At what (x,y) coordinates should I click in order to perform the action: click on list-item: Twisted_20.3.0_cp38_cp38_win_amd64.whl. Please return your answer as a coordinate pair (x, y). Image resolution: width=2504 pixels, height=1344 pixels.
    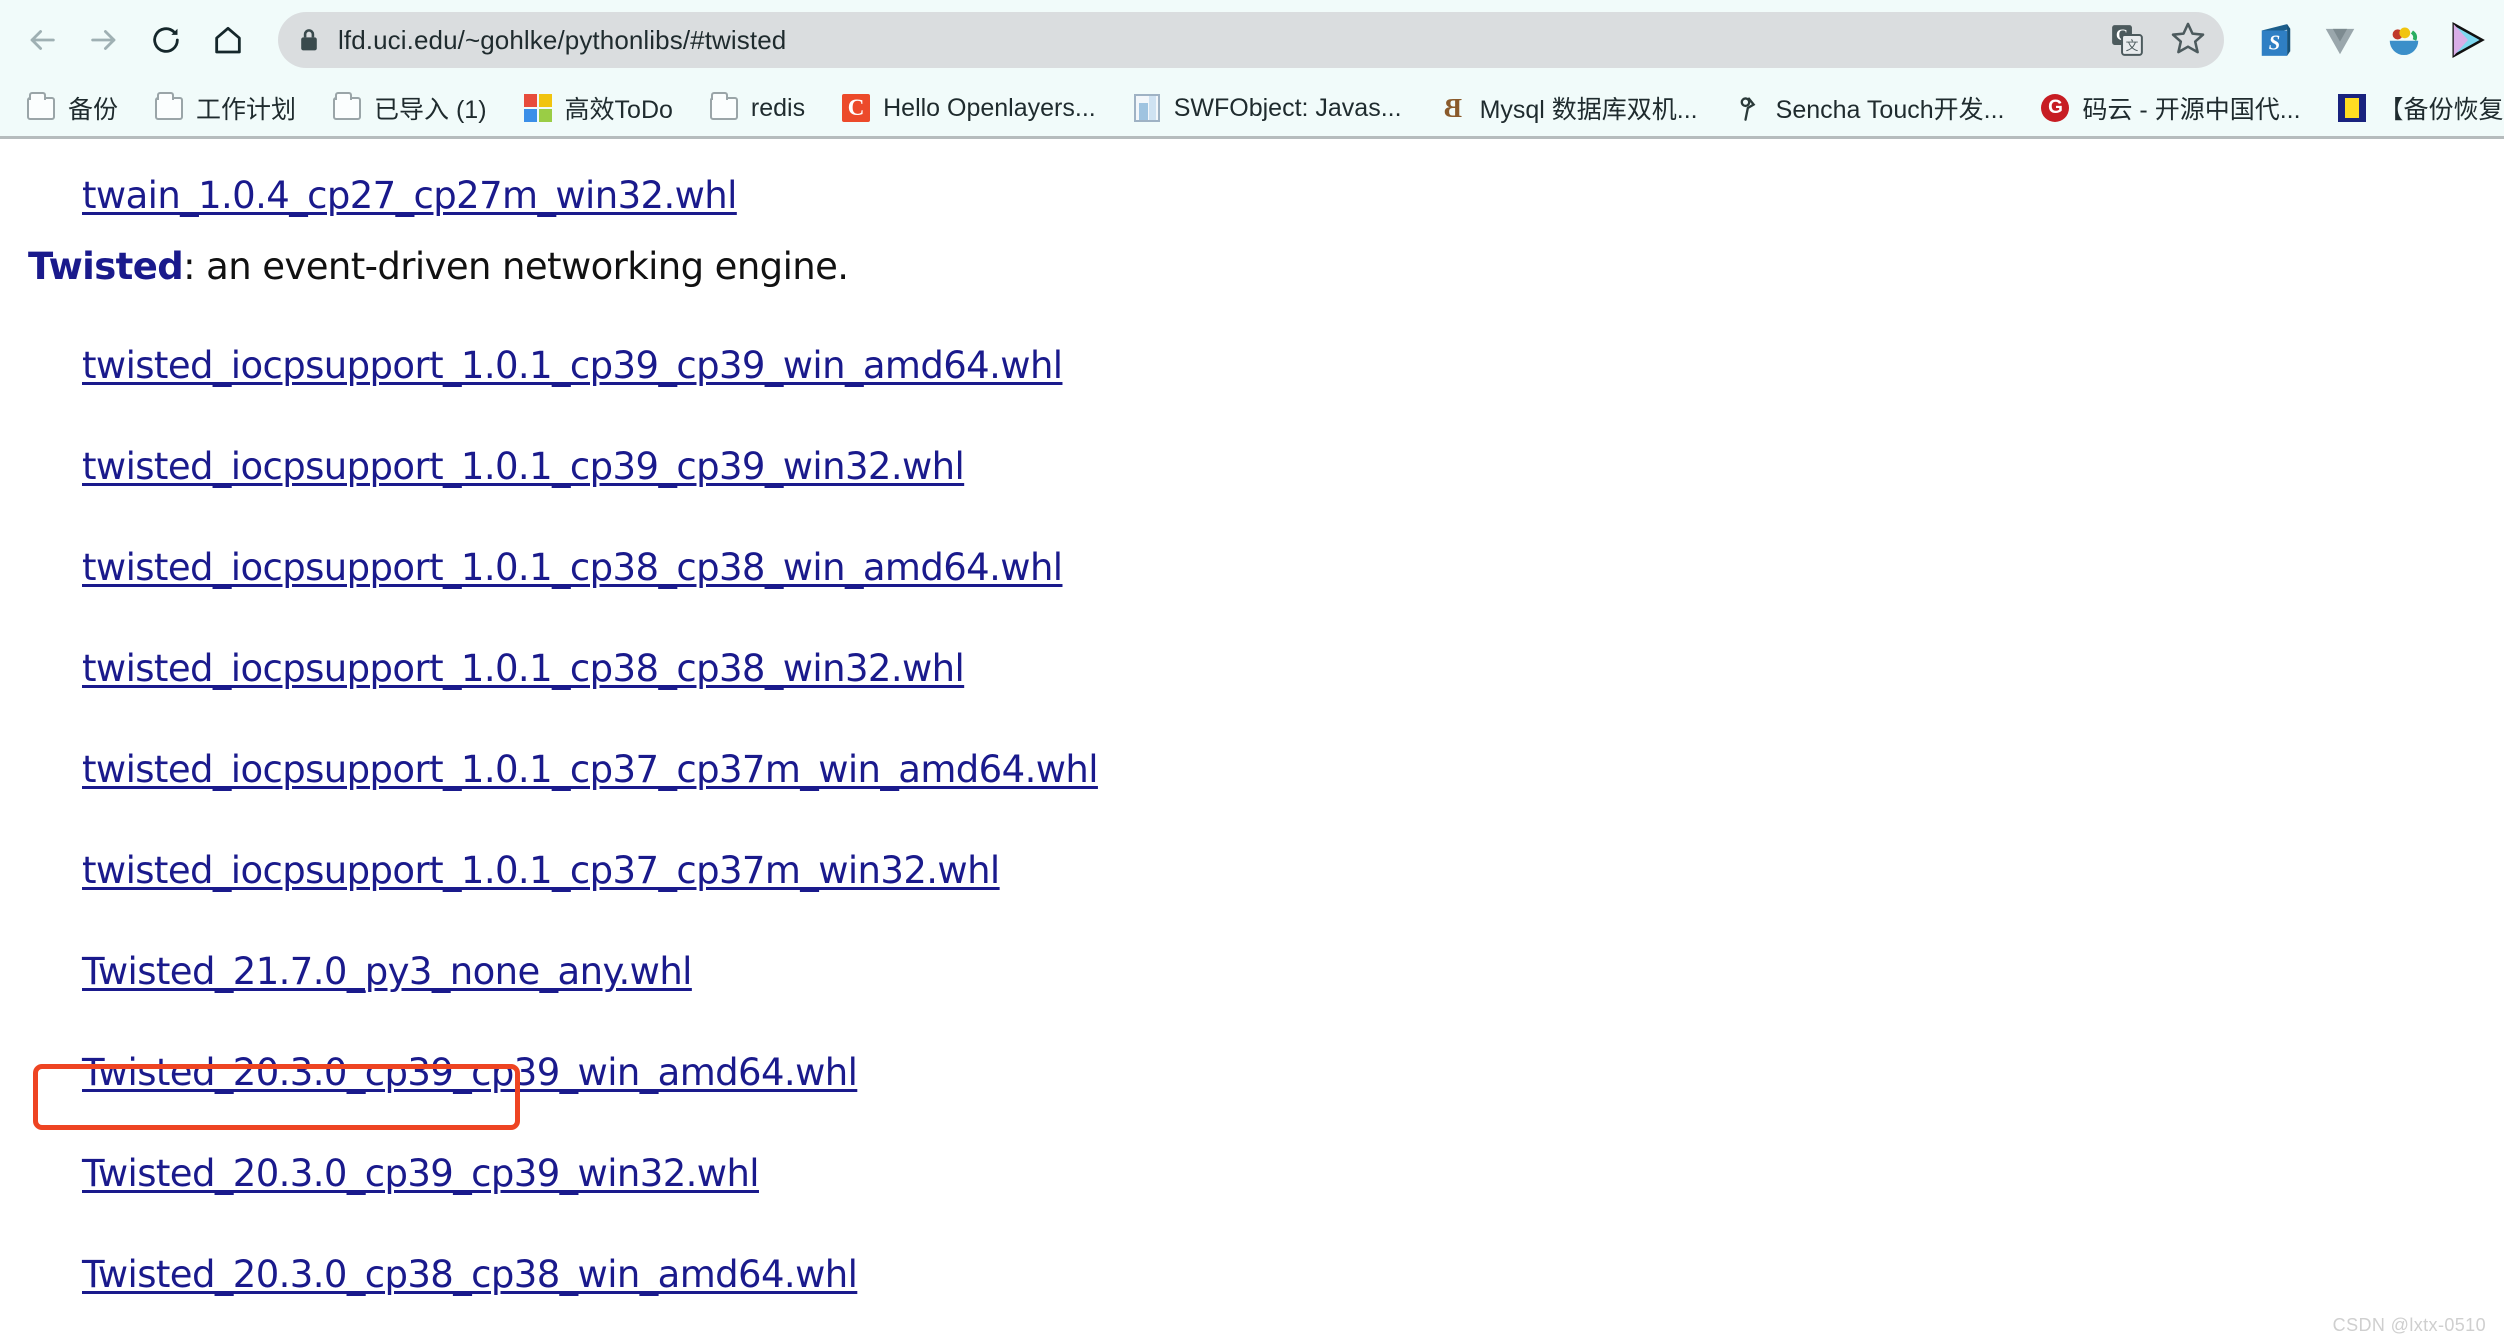
    Looking at the image, I should click on (1252, 1274).